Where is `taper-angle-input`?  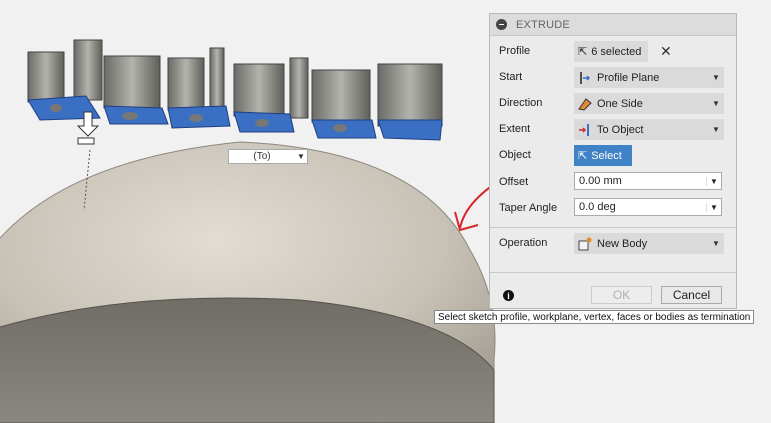
taper-angle-input is located at coordinates (640, 207).